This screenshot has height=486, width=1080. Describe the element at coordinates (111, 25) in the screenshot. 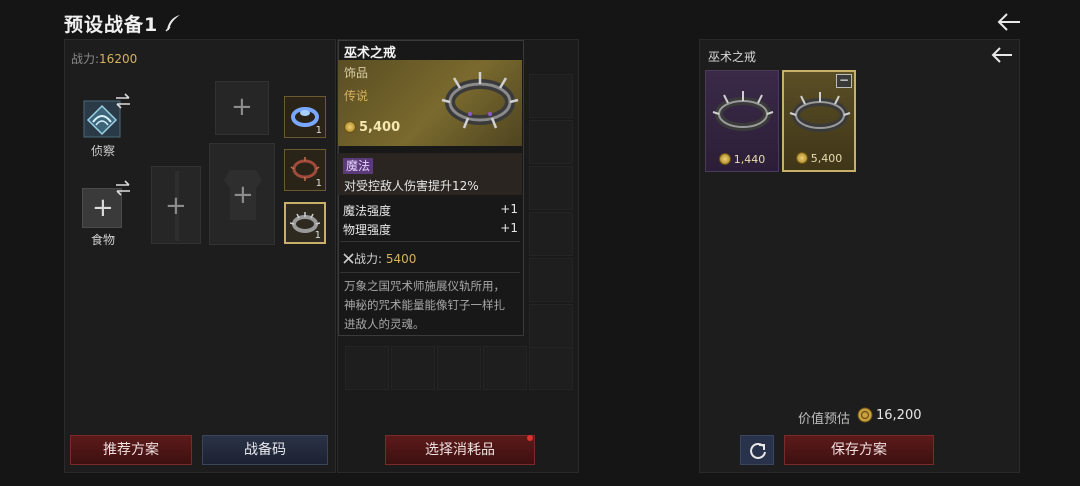

I see `page-title: 预设战备1` at that location.